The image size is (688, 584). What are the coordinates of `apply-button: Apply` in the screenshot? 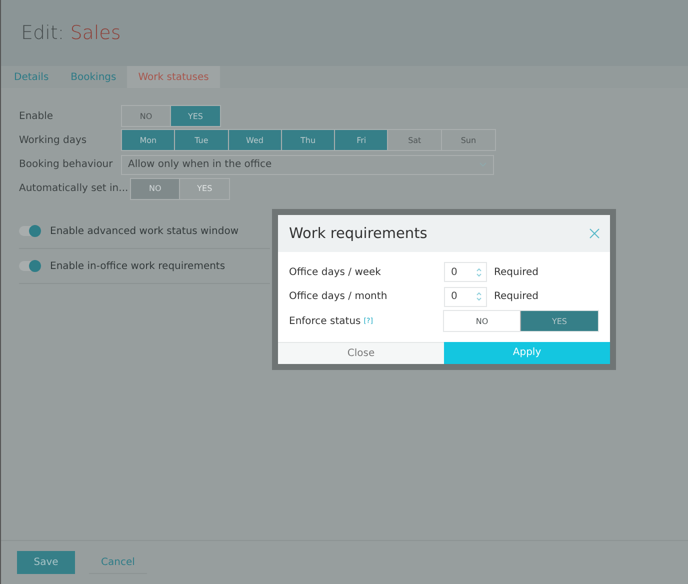 It's located at (527, 353).